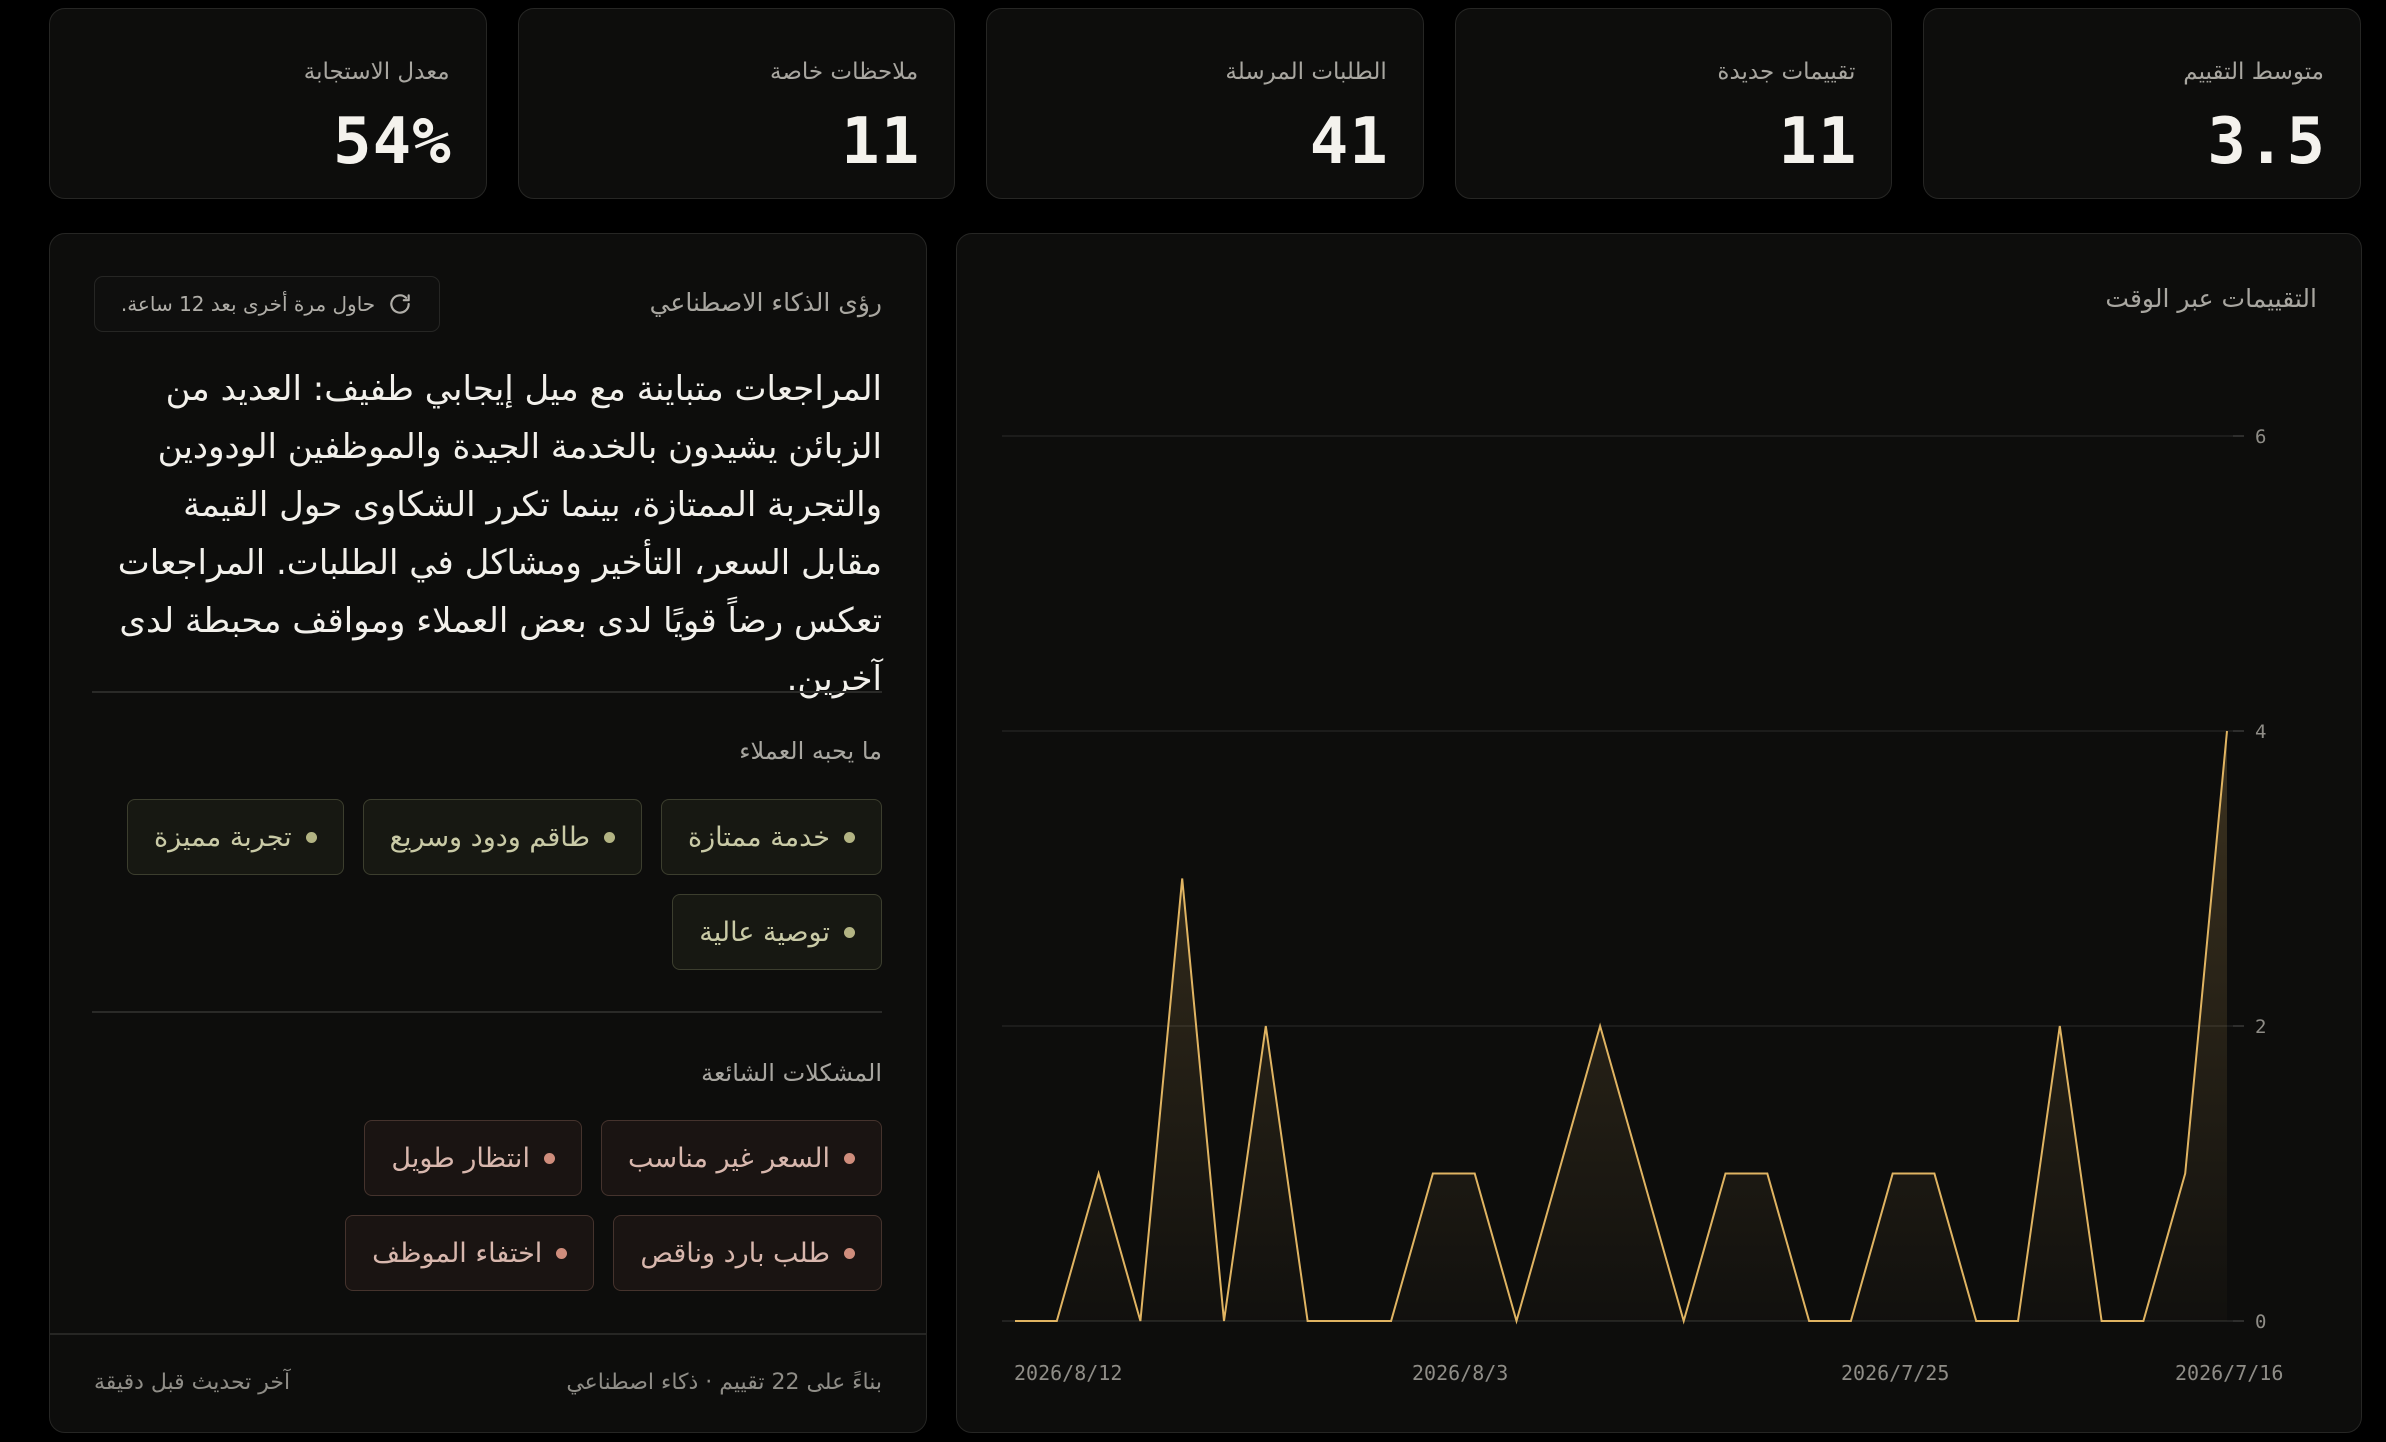 This screenshot has width=2386, height=1442. Describe the element at coordinates (1068, 1373) in the screenshot. I see `x-tick-label: 2026/8/12` at that location.